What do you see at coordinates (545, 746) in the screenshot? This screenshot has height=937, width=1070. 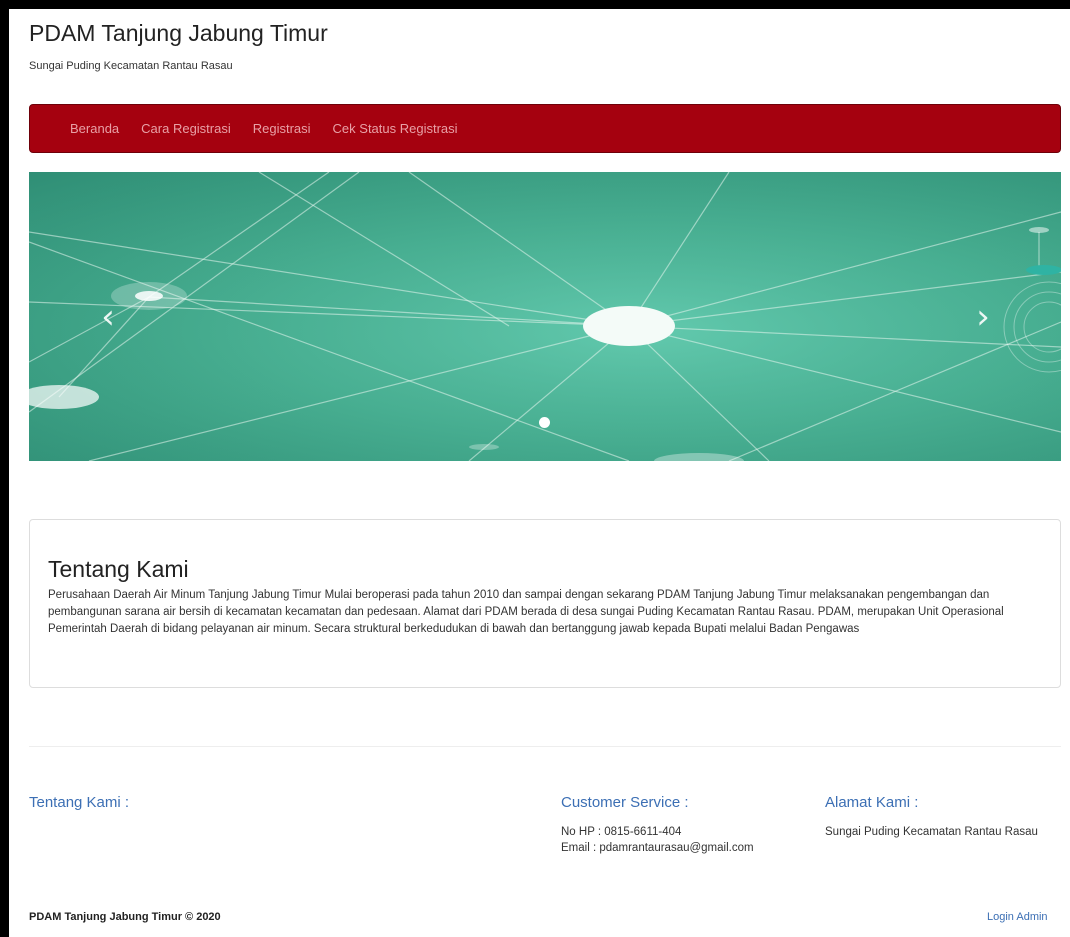 I see `footer-divider` at bounding box center [545, 746].